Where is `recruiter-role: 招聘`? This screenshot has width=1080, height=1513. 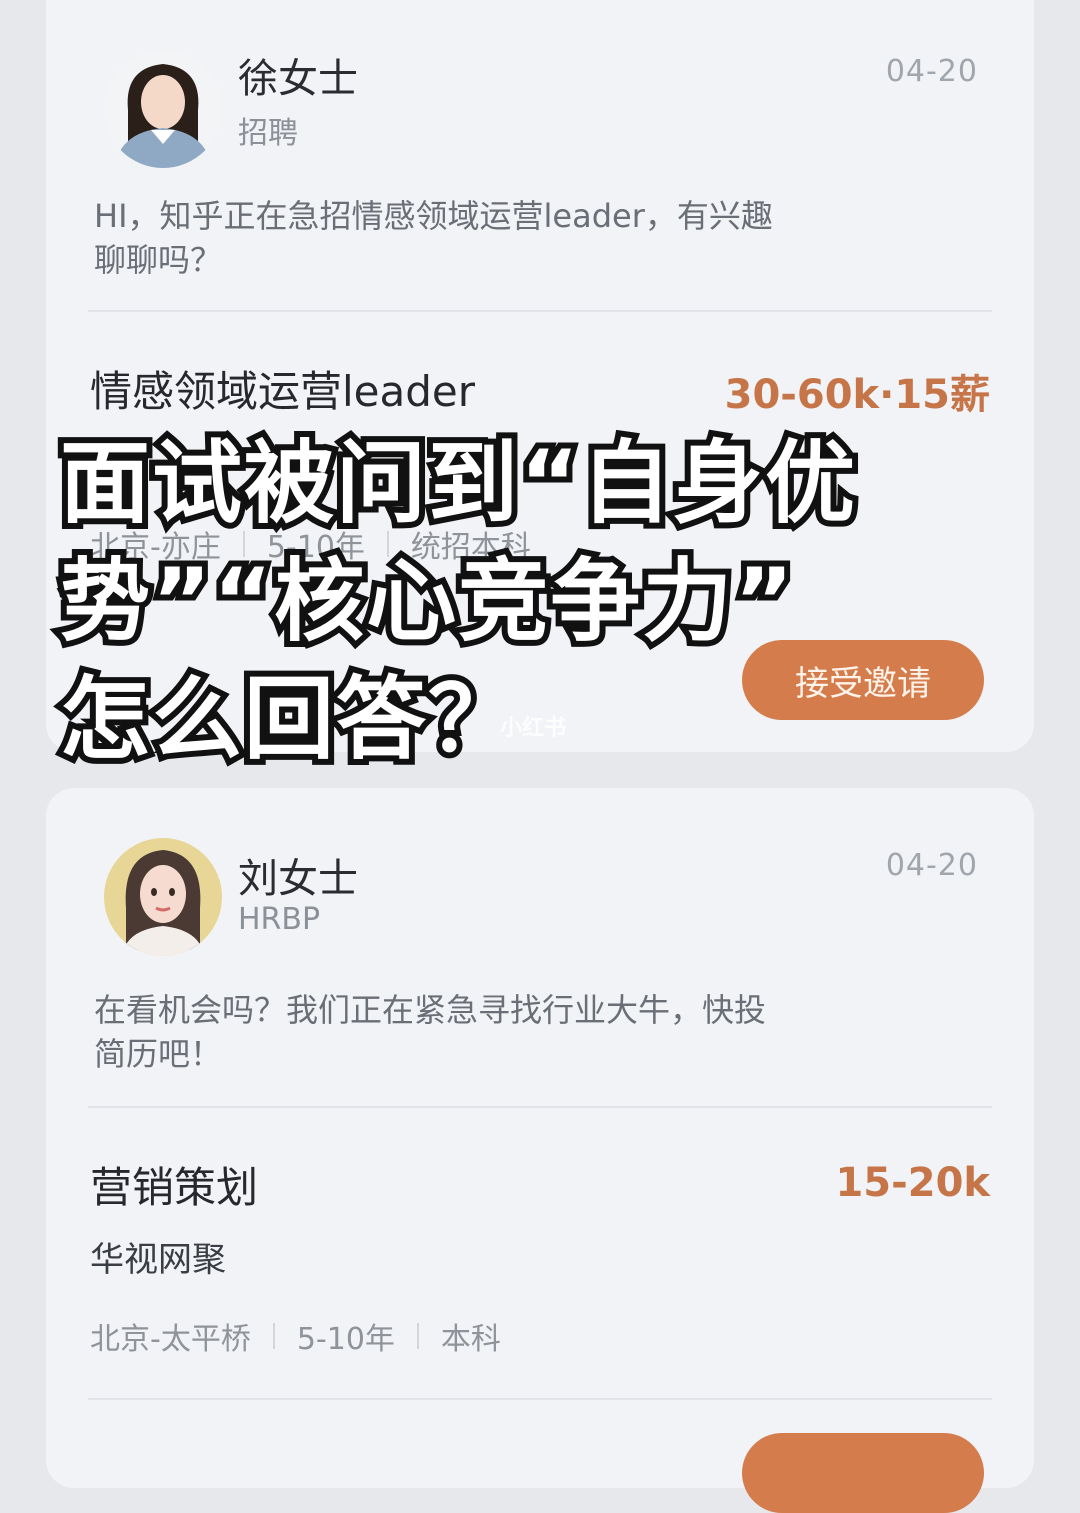
recruiter-role: 招聘 is located at coordinates (268, 133).